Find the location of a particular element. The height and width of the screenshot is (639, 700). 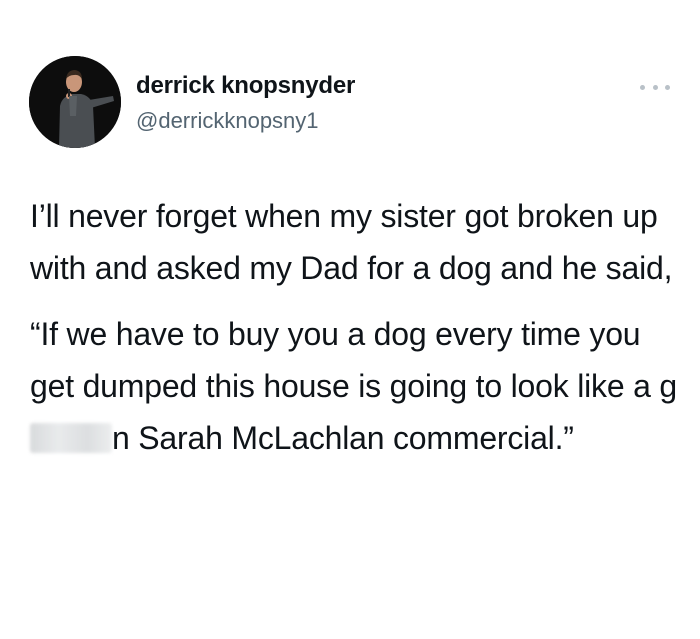

avatar-photo is located at coordinates (75, 102).